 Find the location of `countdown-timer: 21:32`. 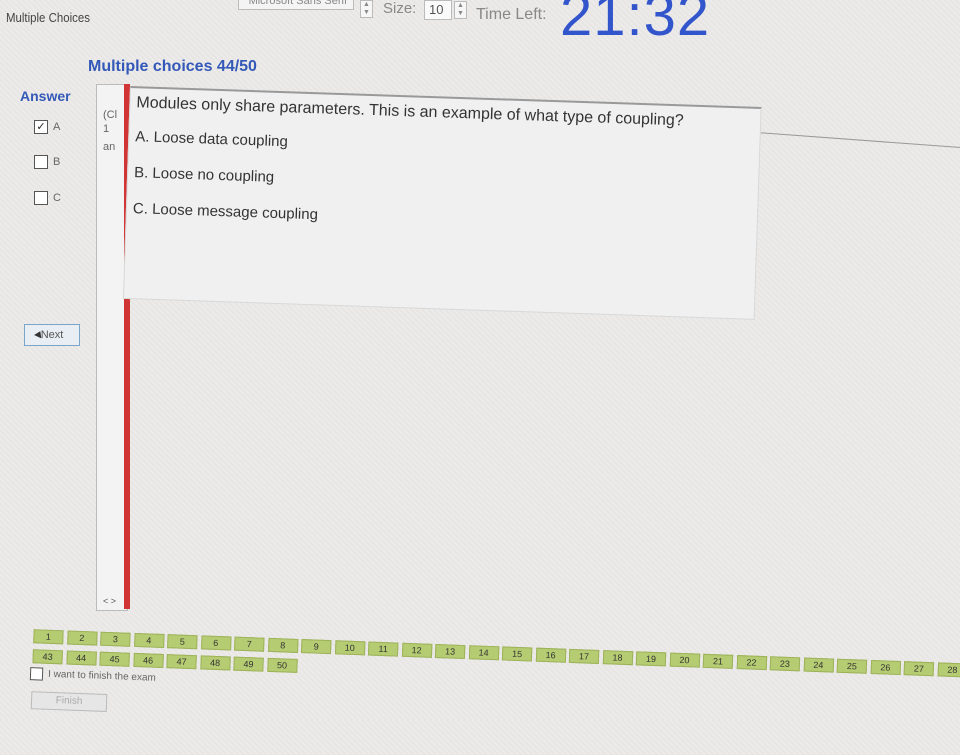

countdown-timer: 21:32 is located at coordinates (635, 24).